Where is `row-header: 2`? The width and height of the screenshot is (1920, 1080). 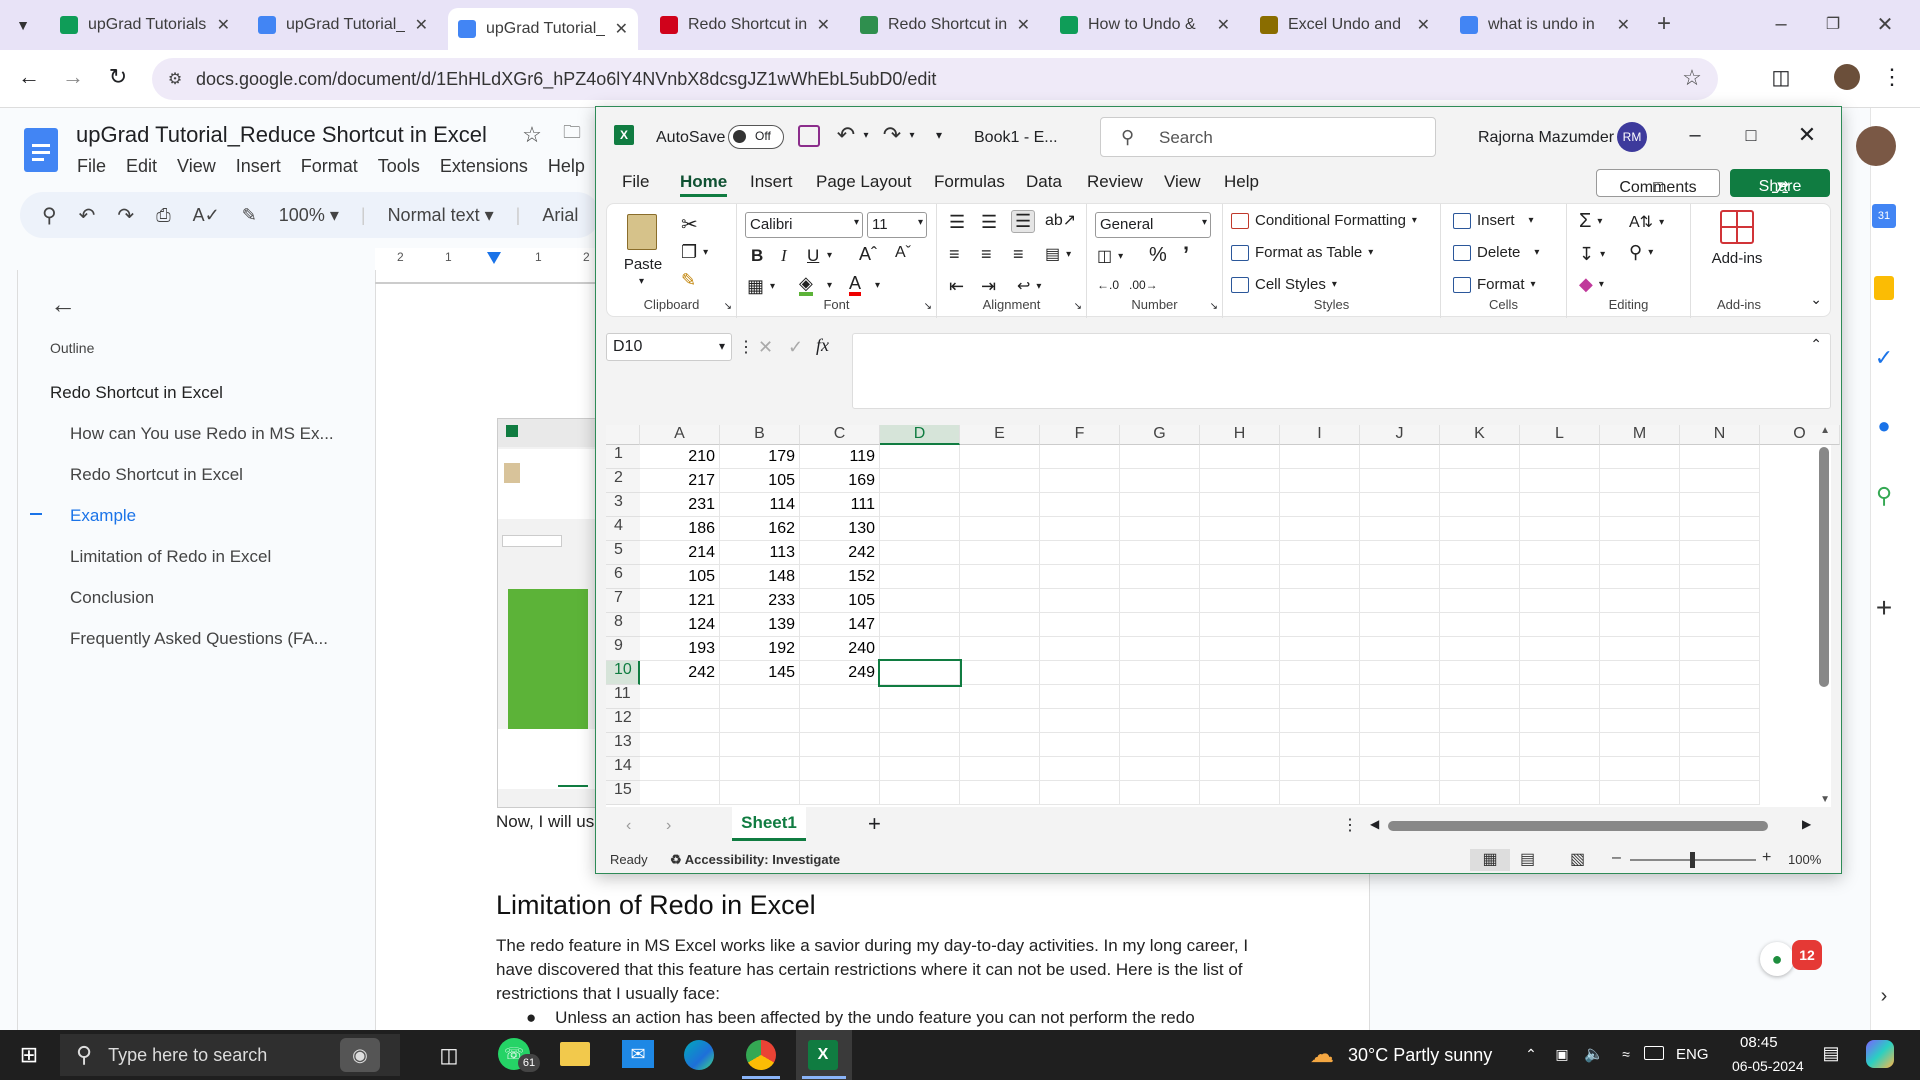
row-header: 2 is located at coordinates (623, 481).